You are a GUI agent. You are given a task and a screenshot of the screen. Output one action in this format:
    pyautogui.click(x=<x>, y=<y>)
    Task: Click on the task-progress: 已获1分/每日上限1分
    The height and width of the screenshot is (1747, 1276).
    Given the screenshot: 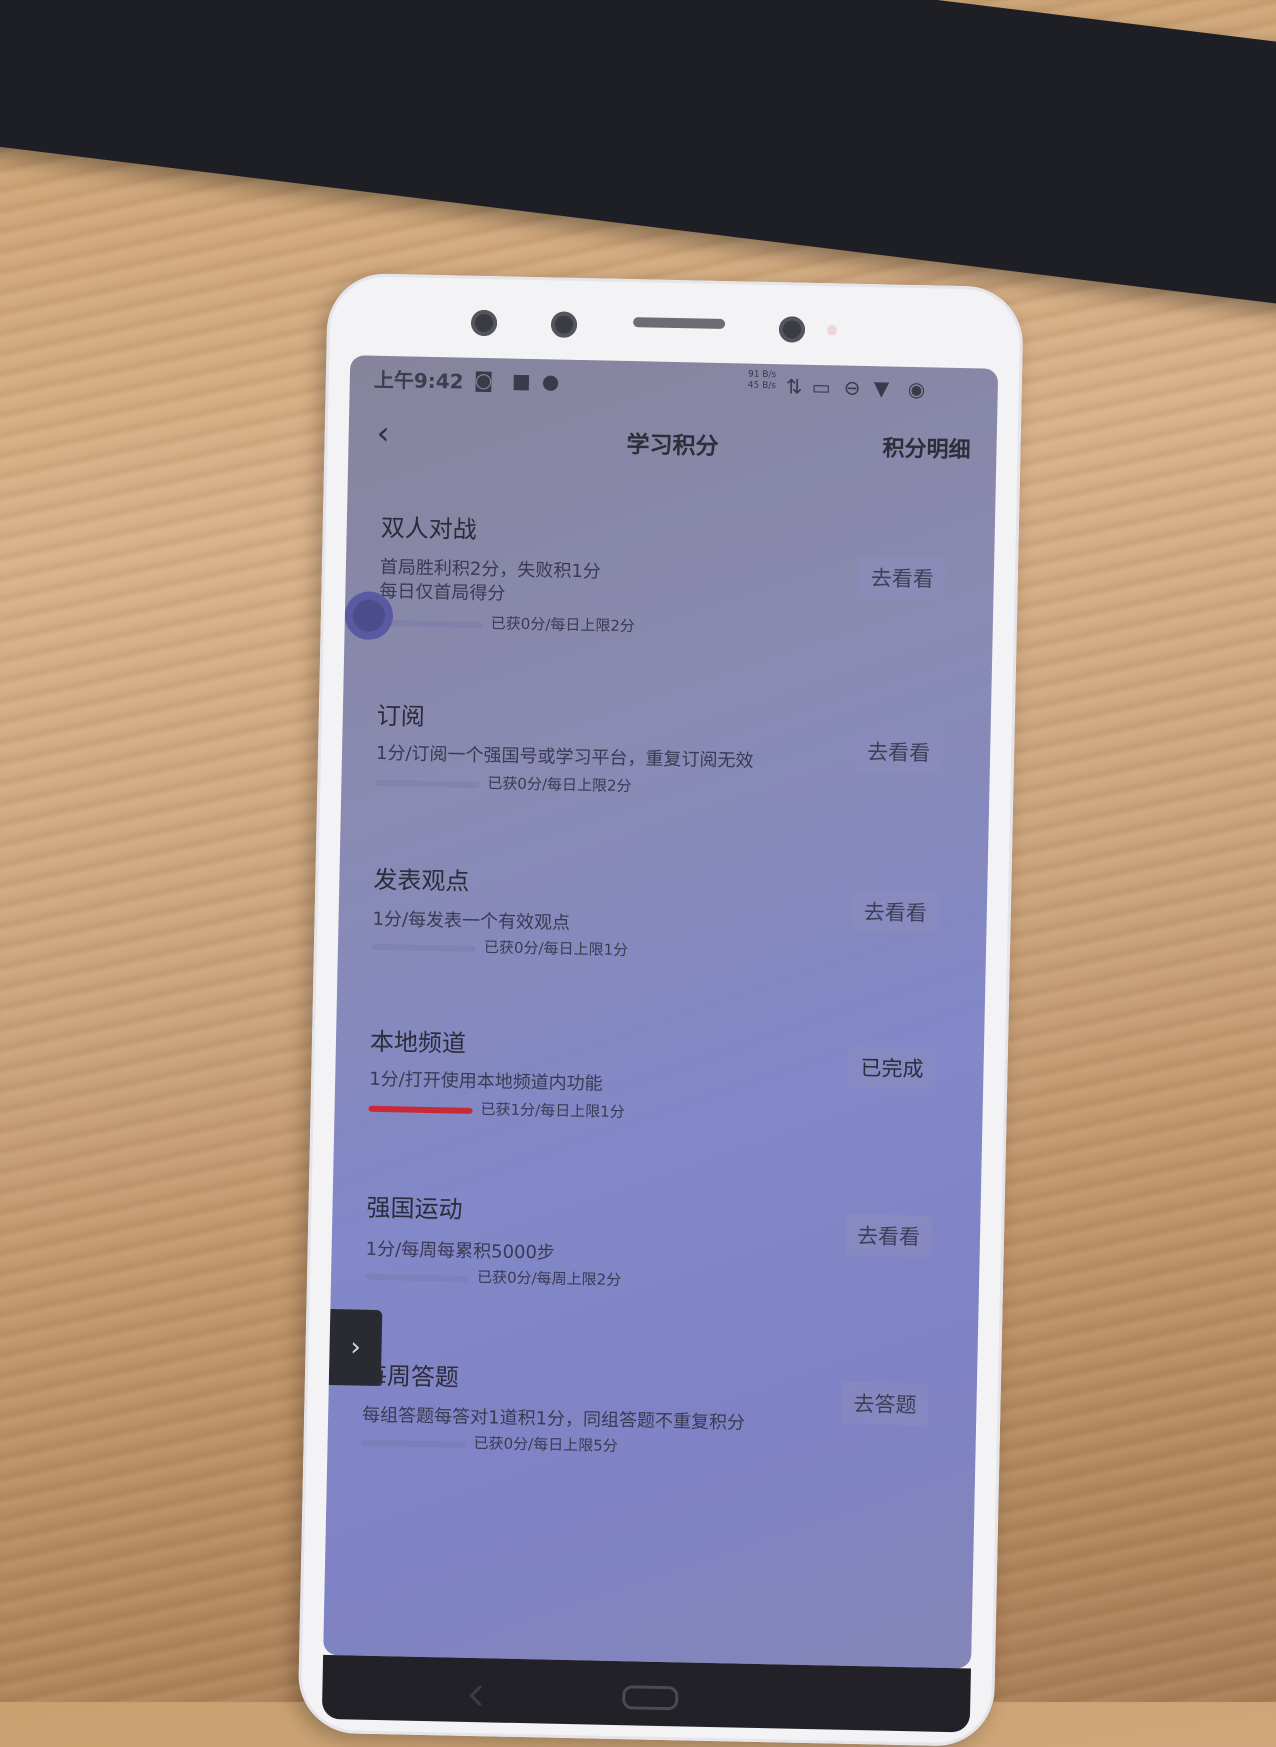 What is the action you would take?
    pyautogui.click(x=552, y=1110)
    